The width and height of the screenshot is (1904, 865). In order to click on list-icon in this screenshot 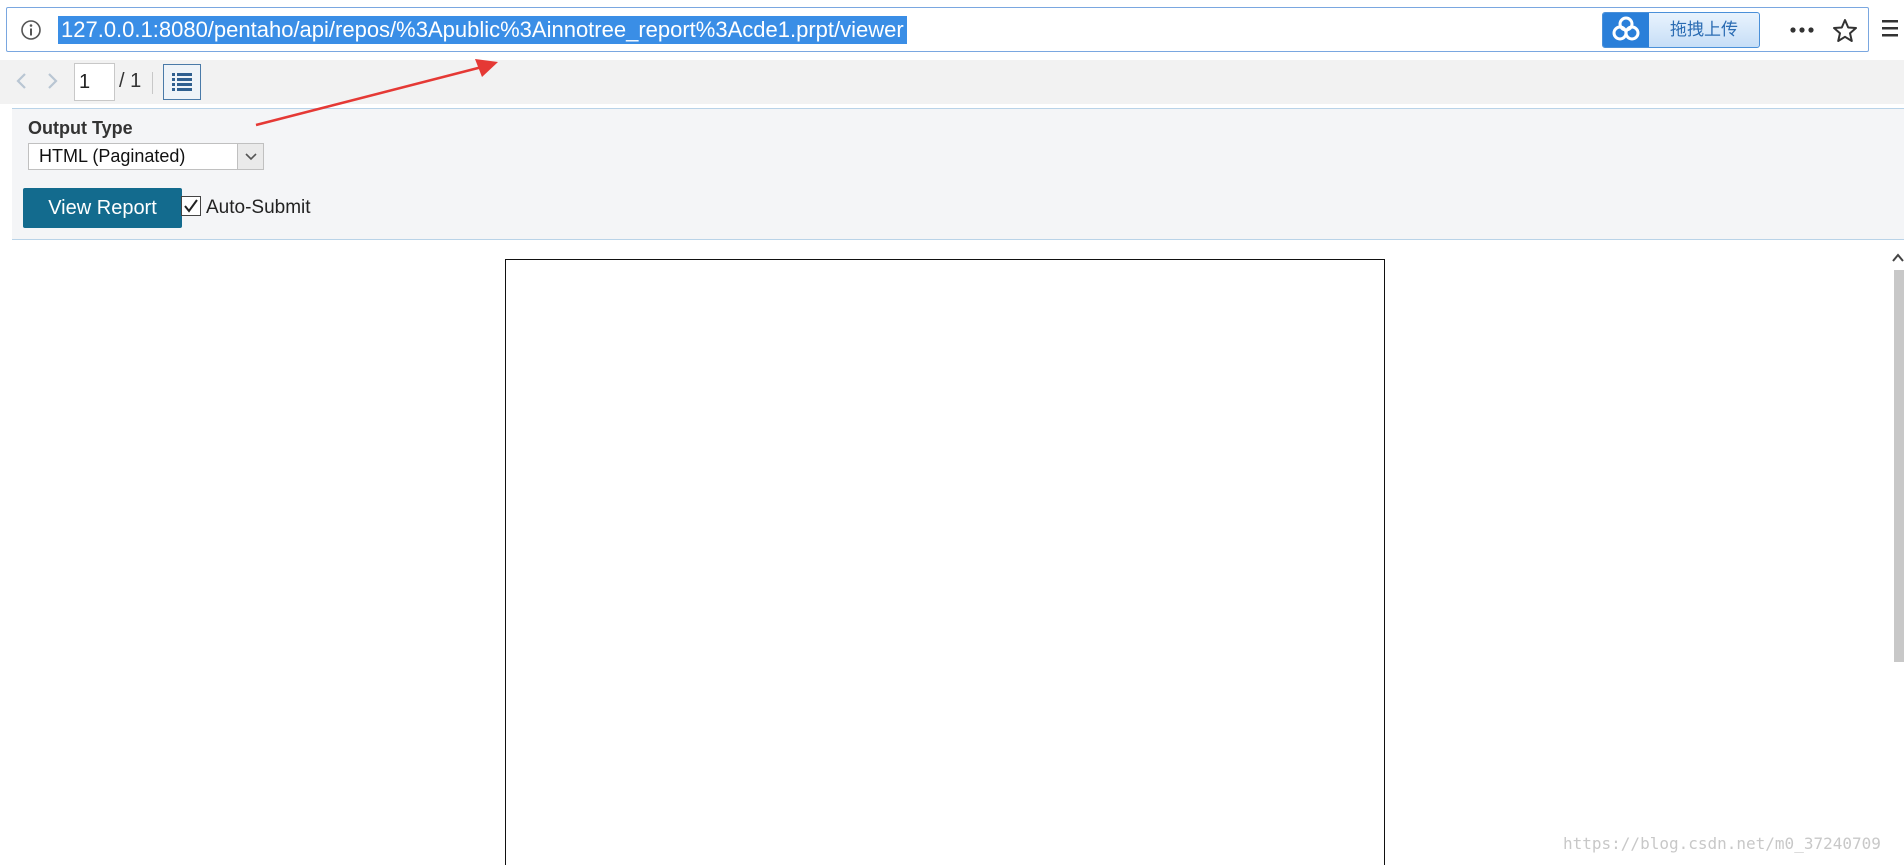, I will do `click(182, 82)`.